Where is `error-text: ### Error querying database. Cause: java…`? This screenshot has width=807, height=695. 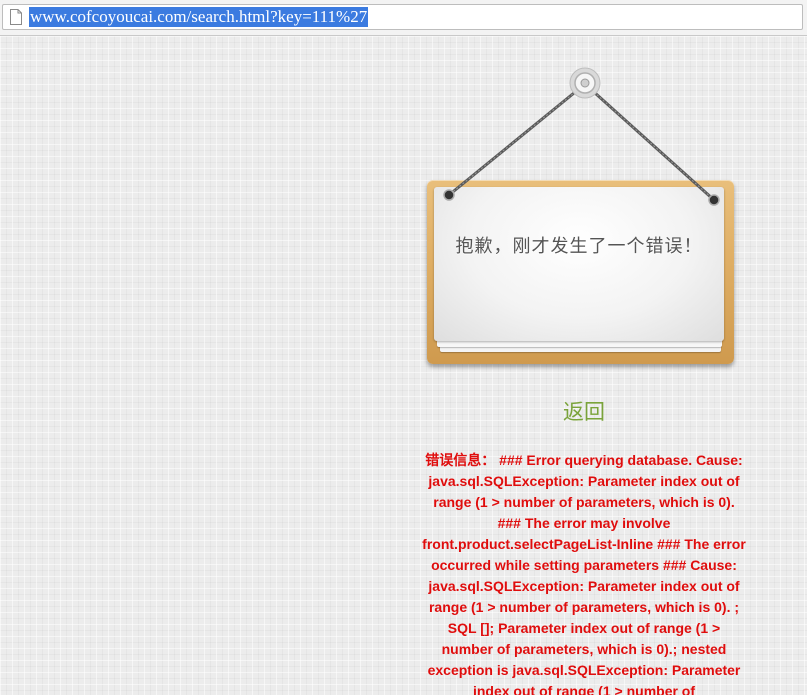 error-text: ### Error querying database. Cause: java… is located at coordinates (584, 573).